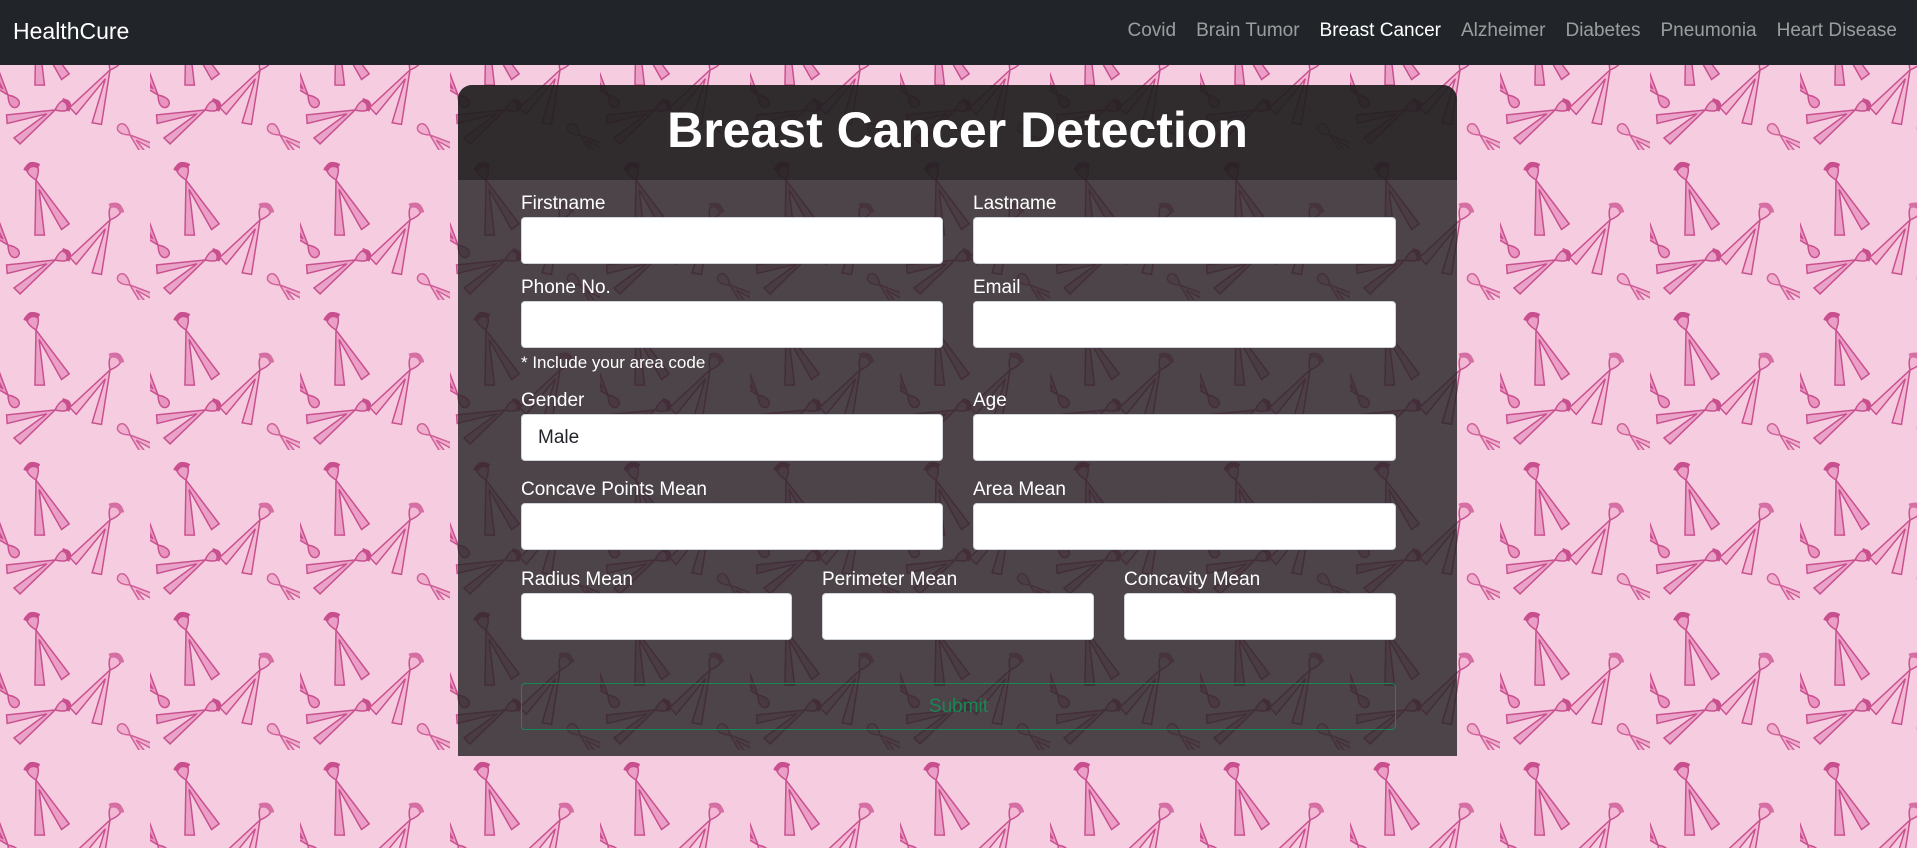 The height and width of the screenshot is (848, 1917). I want to click on email-label: Email, so click(997, 287).